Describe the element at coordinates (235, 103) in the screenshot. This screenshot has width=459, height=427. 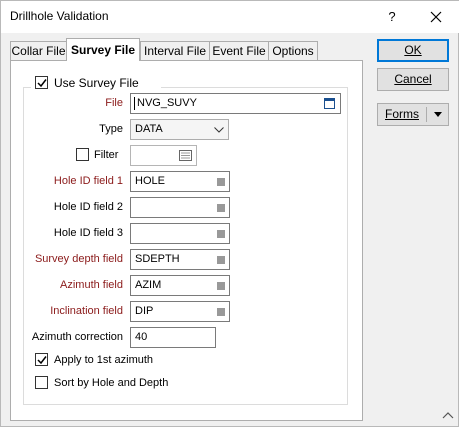
I see `file-input: NVG_SUVY` at that location.